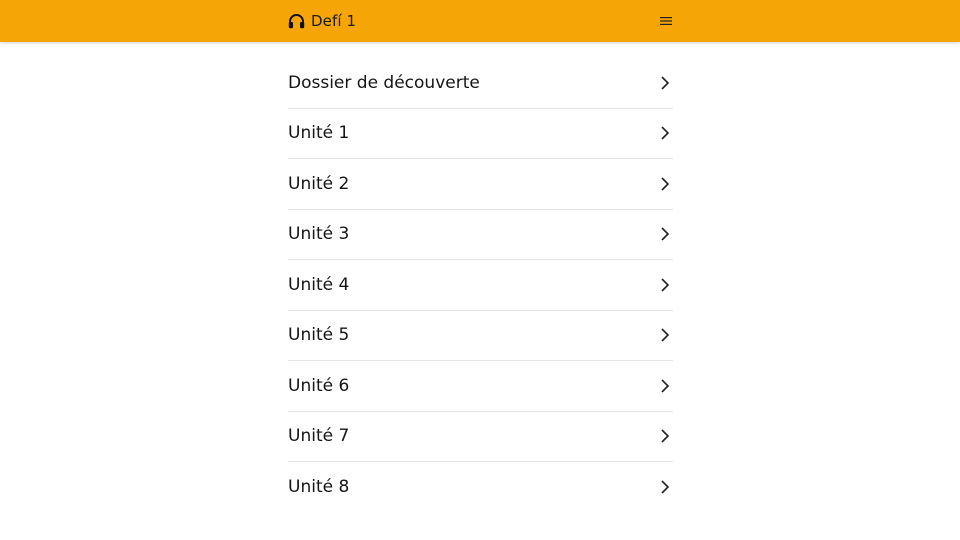 The width and height of the screenshot is (960, 540). Describe the element at coordinates (319, 385) in the screenshot. I see `list-item-label: Unité 6` at that location.